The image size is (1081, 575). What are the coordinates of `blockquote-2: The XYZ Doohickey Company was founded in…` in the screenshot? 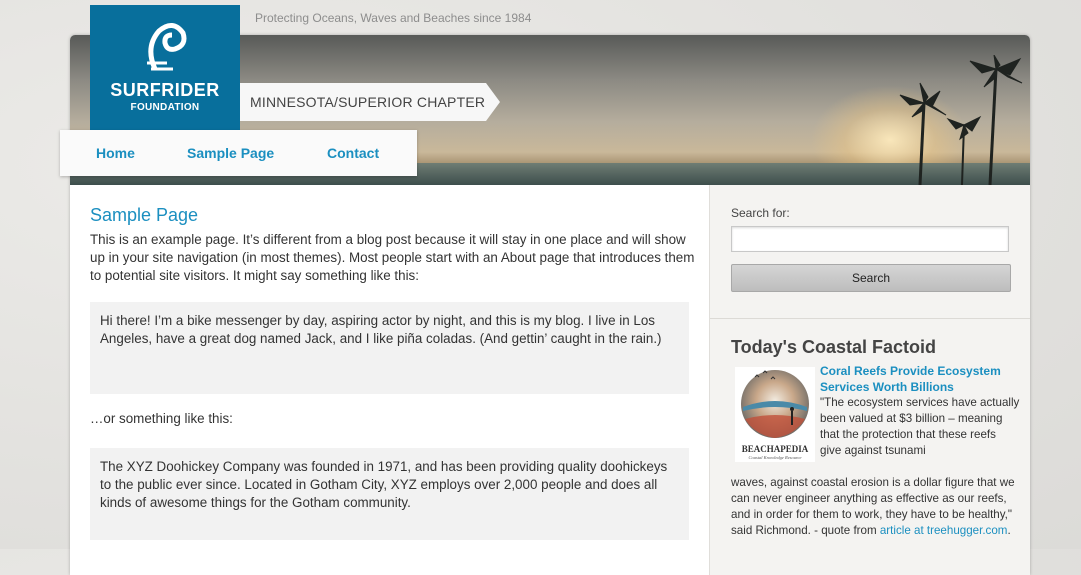 It's located at (389, 494).